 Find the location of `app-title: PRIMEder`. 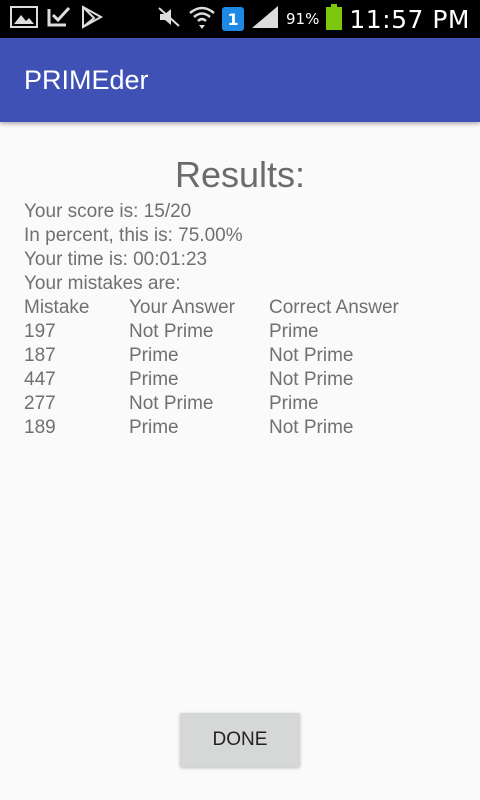

app-title: PRIMEder is located at coordinates (86, 79).